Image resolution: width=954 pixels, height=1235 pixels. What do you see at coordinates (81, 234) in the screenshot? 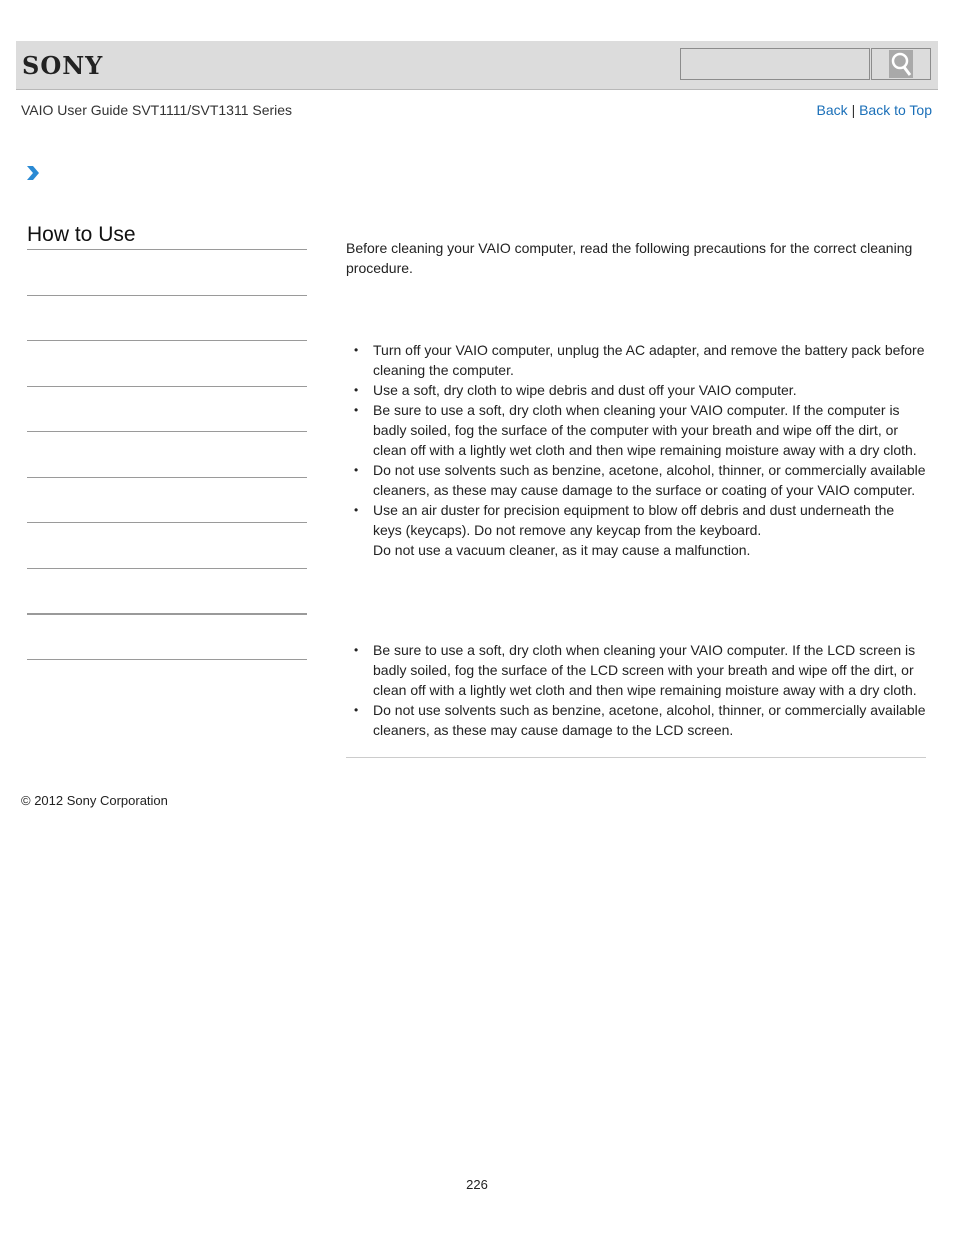
I see `sidebar-title: How to Use` at bounding box center [81, 234].